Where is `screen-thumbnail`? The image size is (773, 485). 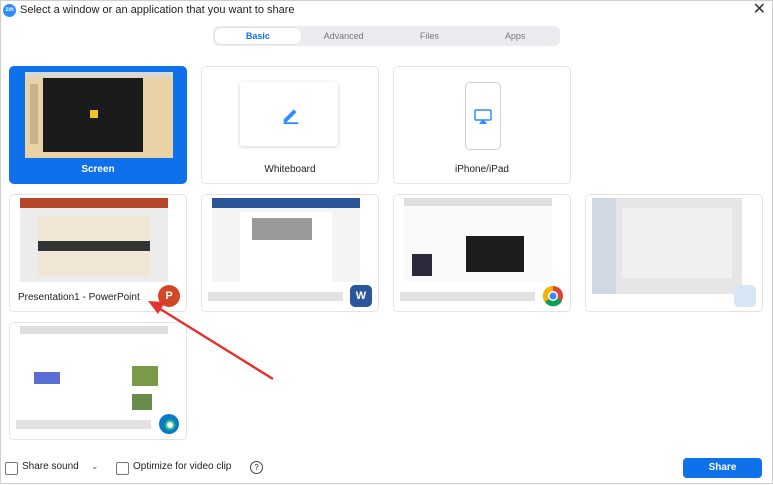
screen-thumbnail is located at coordinates (99, 115).